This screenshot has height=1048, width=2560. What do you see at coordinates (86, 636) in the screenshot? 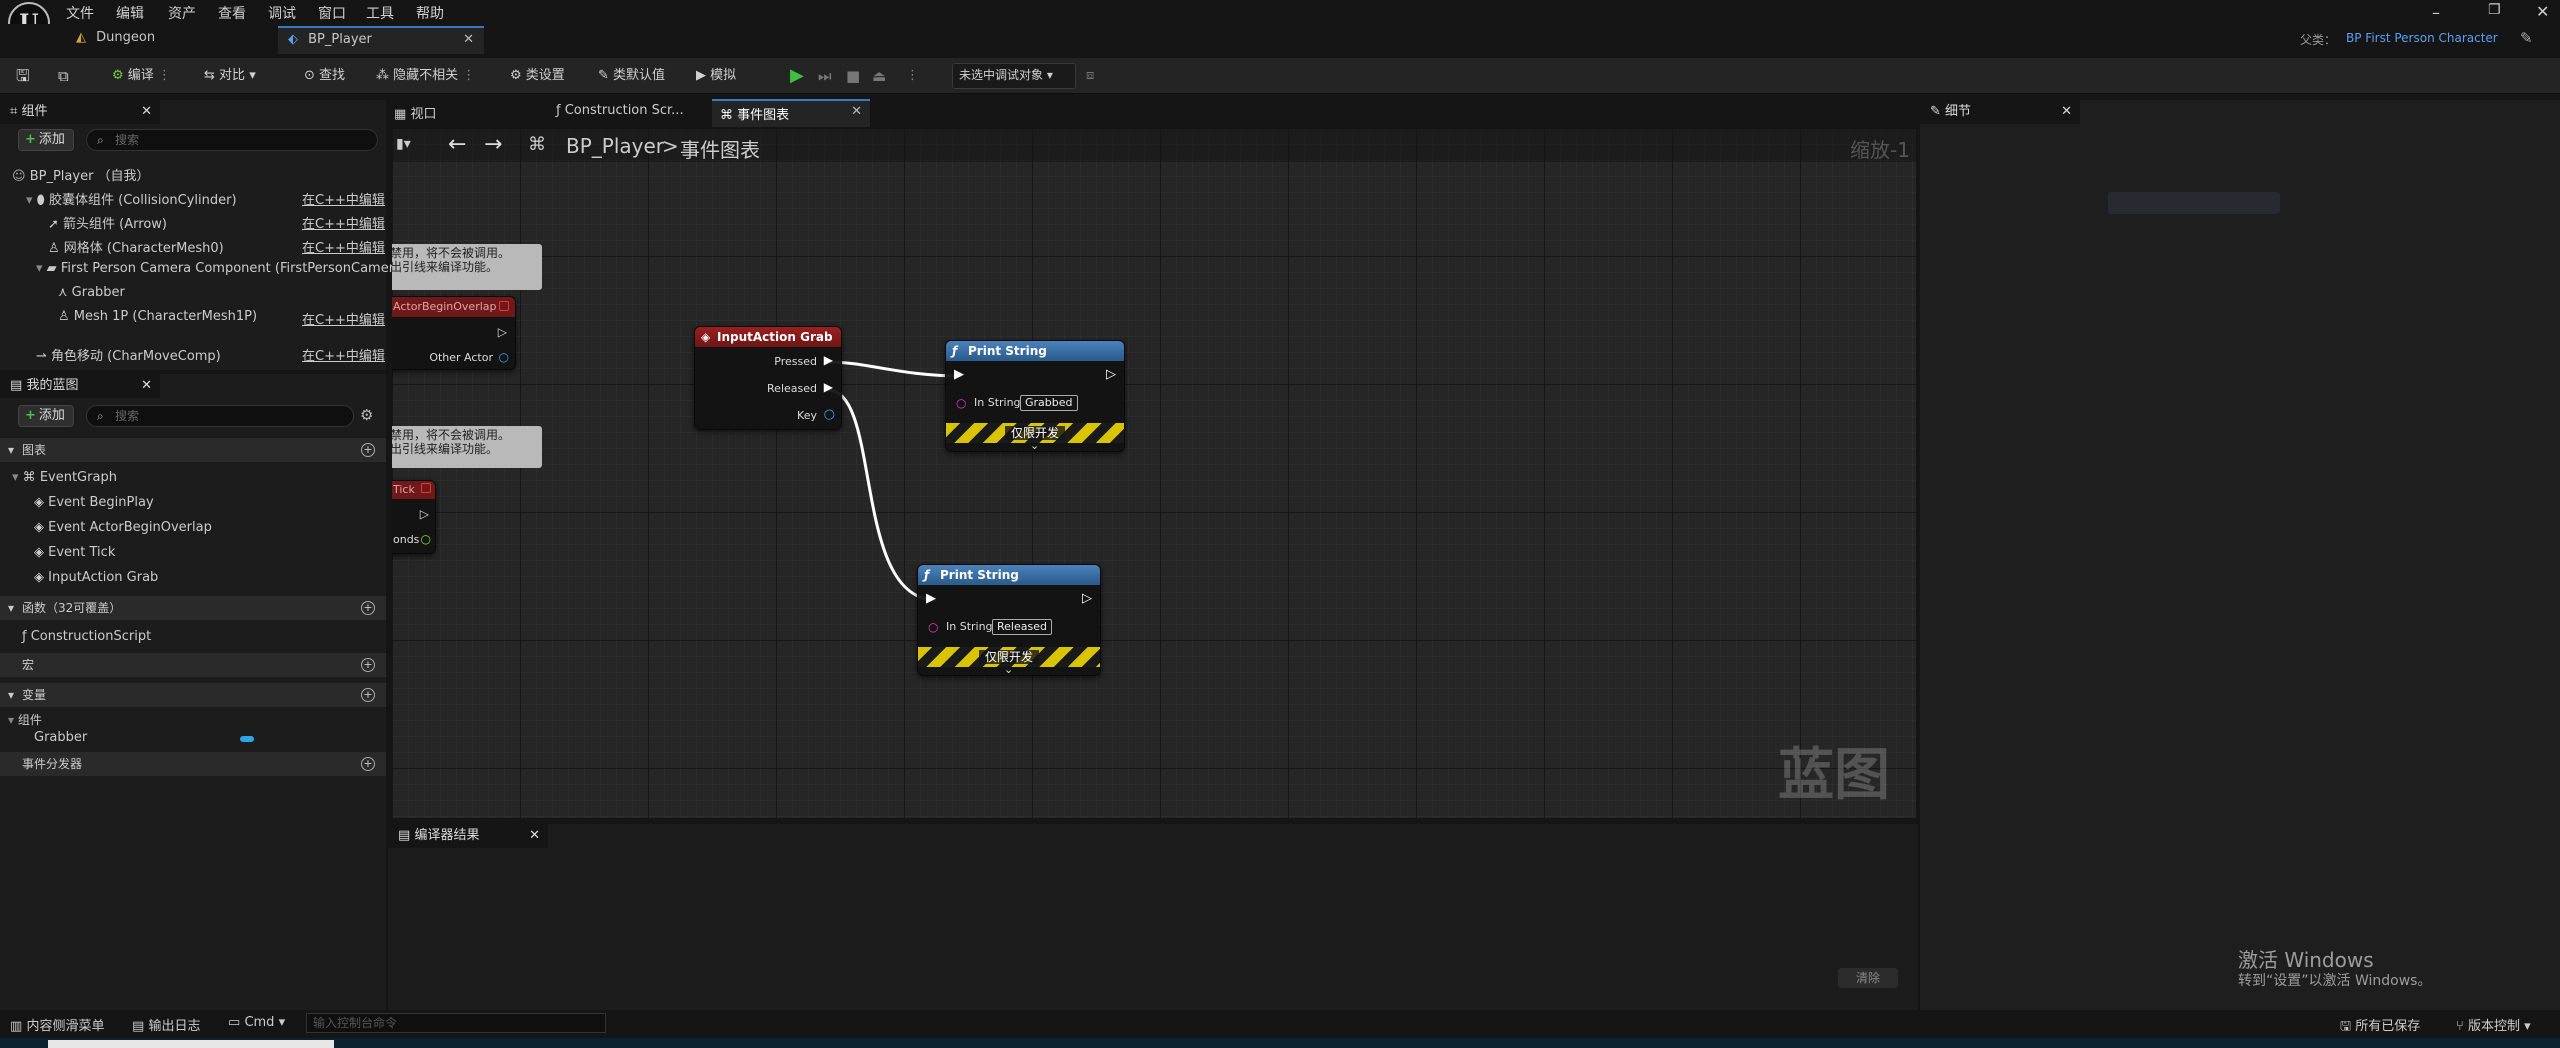
I see `function-item: ƒ ConstructionScript` at bounding box center [86, 636].